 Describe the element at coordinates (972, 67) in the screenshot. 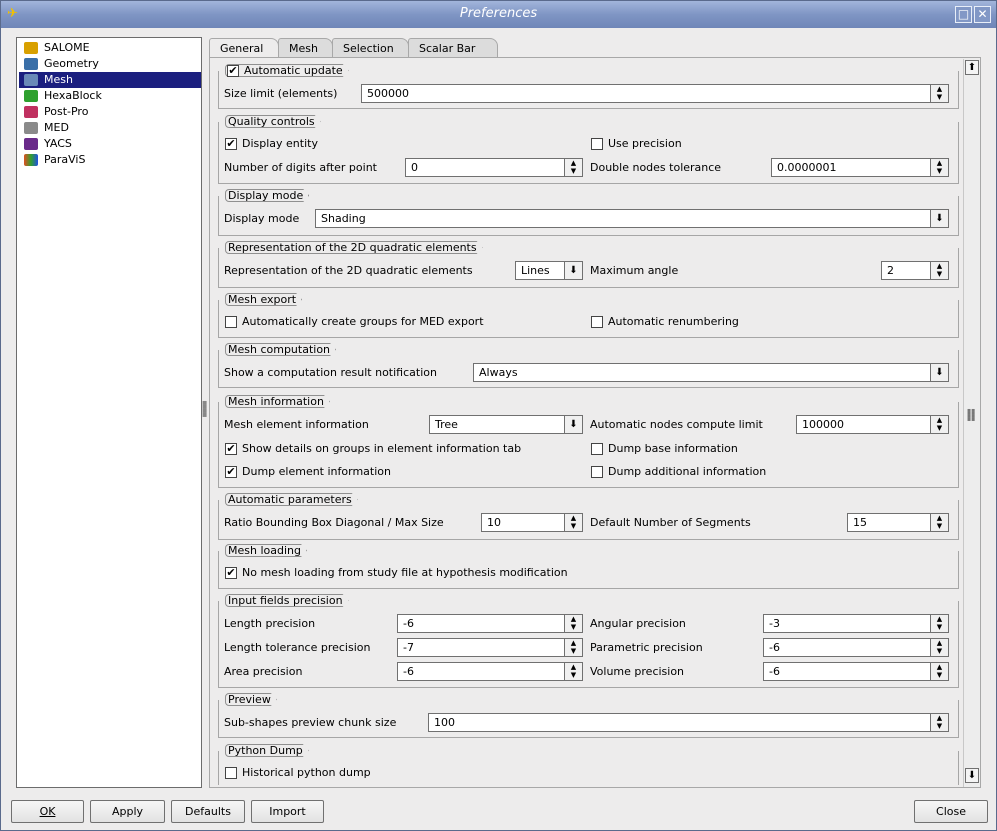

I see `scroll-up-icon: ⬆` at that location.